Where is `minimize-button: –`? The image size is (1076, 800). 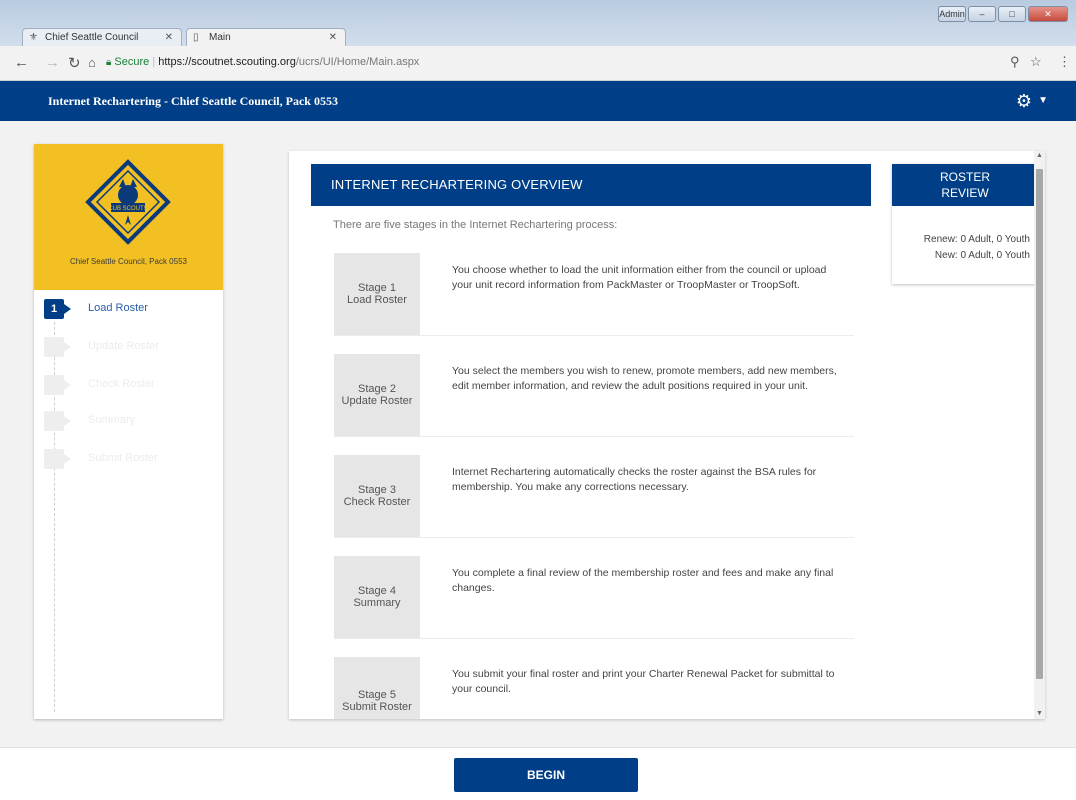 minimize-button: – is located at coordinates (982, 14).